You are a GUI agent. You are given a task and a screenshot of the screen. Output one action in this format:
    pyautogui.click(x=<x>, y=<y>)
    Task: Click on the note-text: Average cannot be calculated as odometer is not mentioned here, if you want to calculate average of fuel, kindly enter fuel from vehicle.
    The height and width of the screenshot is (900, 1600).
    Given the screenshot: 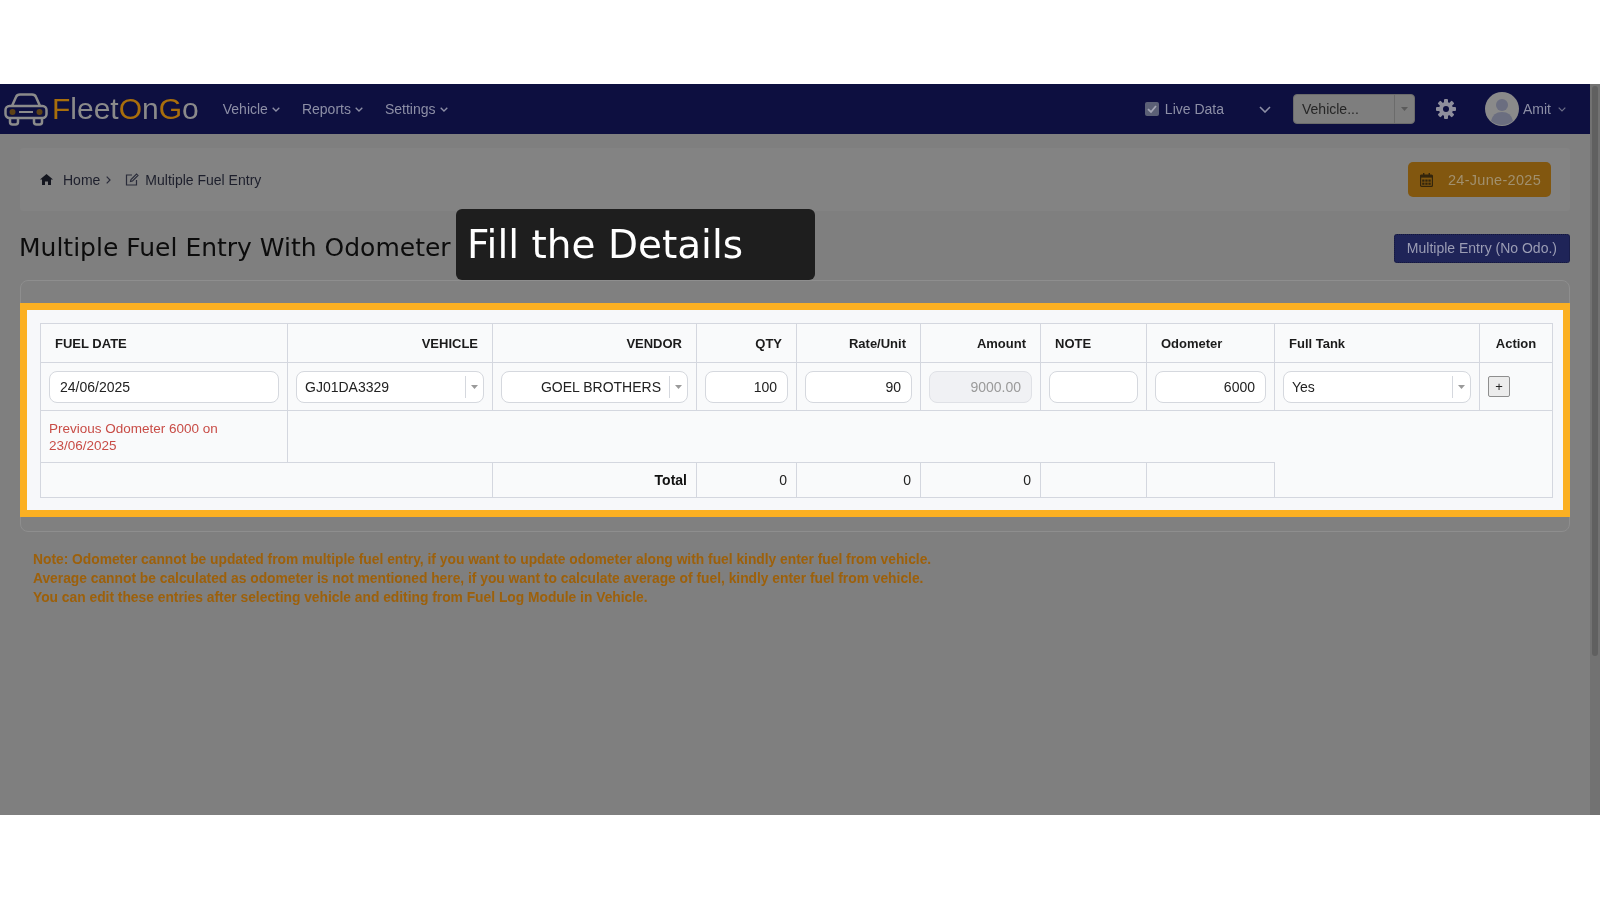 What is the action you would take?
    pyautogui.click(x=479, y=579)
    